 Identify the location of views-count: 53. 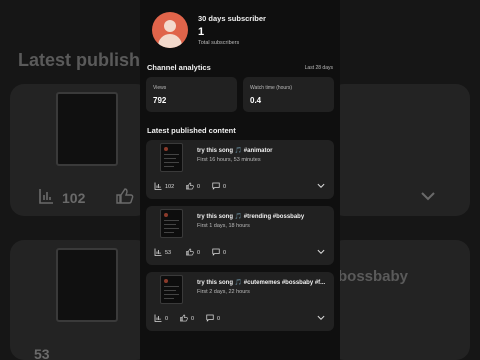
(168, 253).